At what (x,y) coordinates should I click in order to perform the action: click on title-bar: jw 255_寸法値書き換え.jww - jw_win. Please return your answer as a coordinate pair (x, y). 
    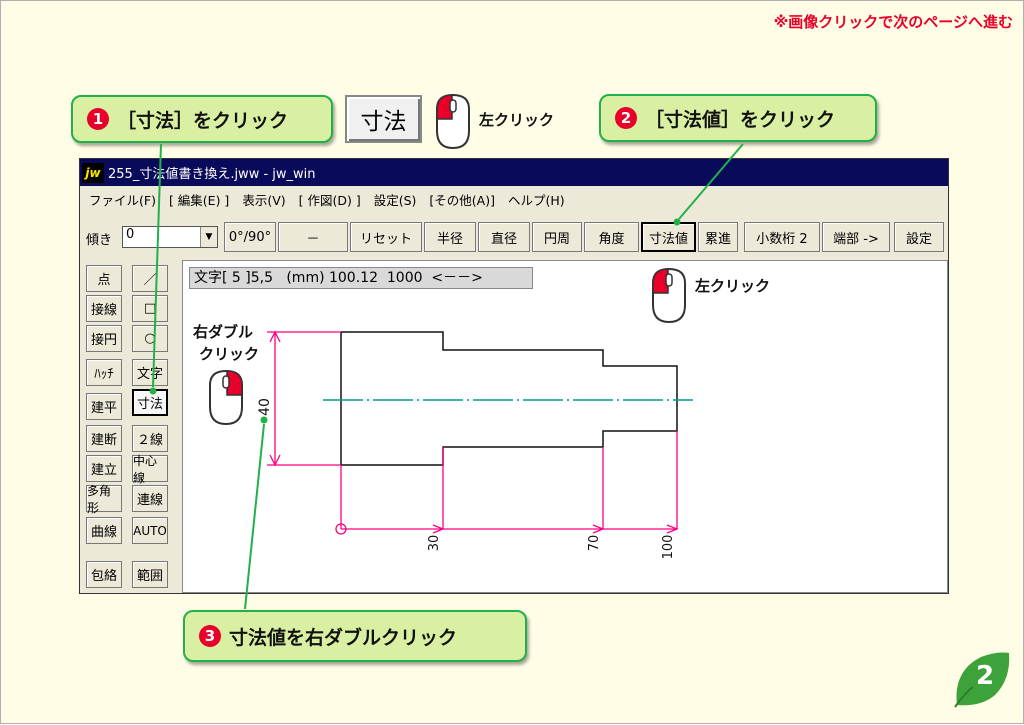
    Looking at the image, I should click on (514, 172).